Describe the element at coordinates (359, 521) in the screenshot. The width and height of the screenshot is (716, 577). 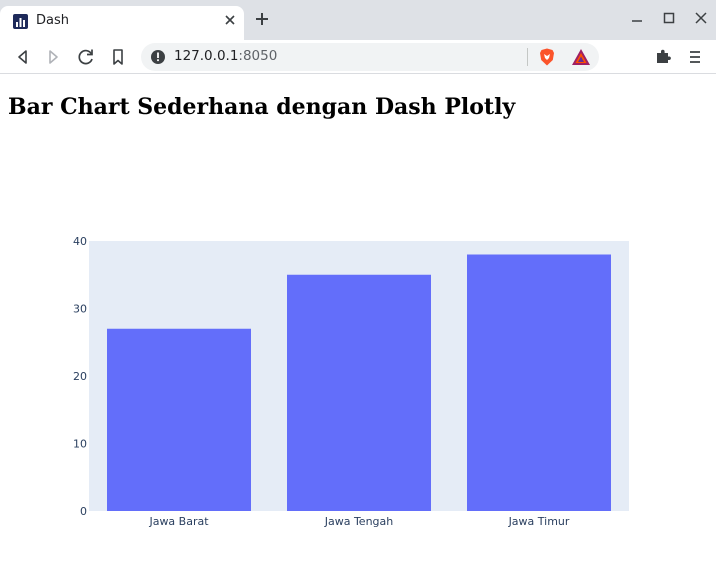
I see `x-tick-label: Jawa Tengah` at that location.